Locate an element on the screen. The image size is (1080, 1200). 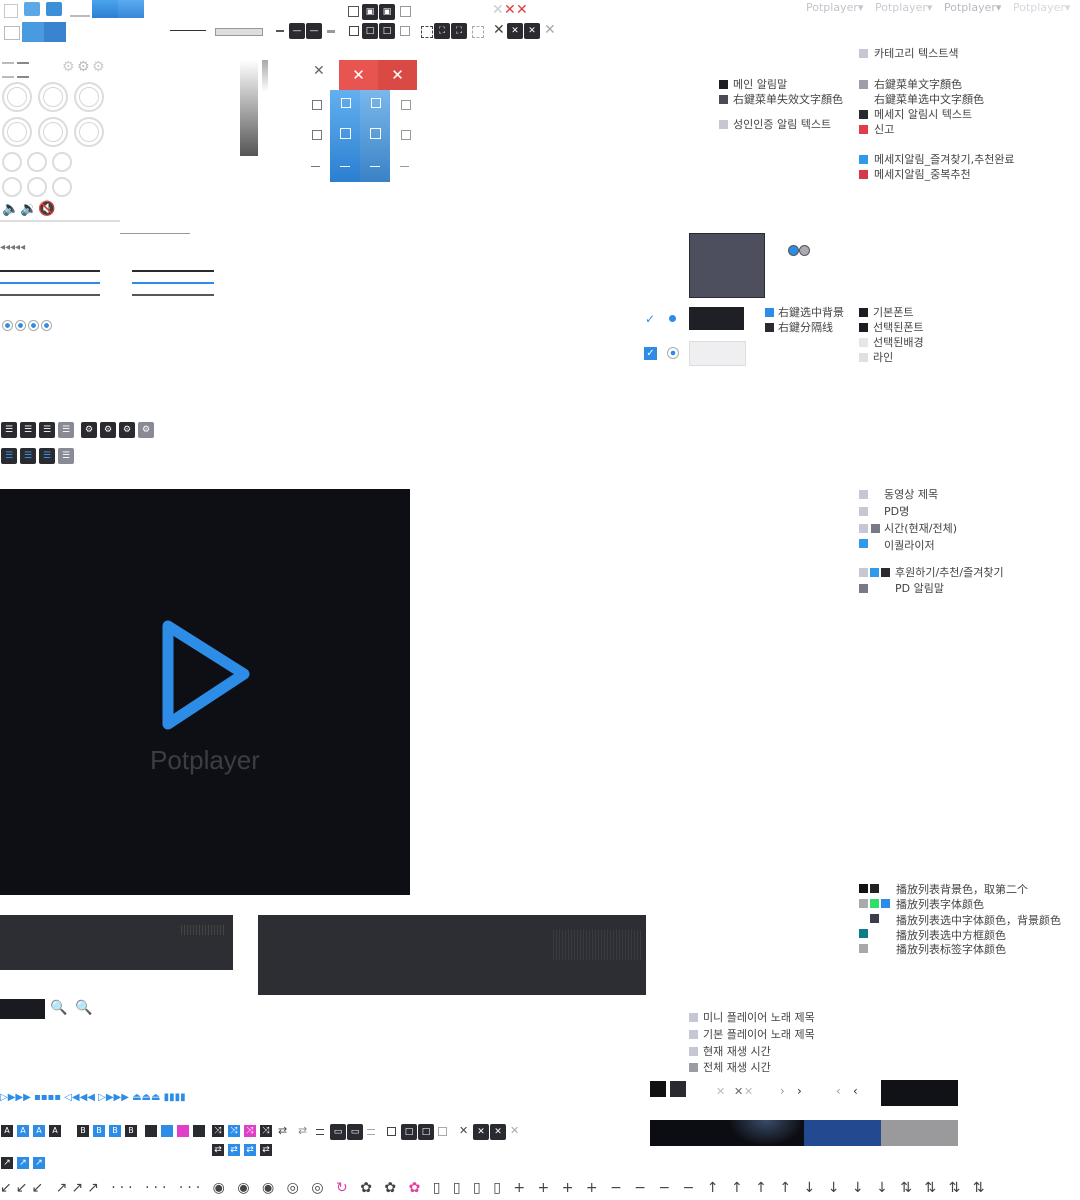
pin-icon is located at coordinates (105, 9).